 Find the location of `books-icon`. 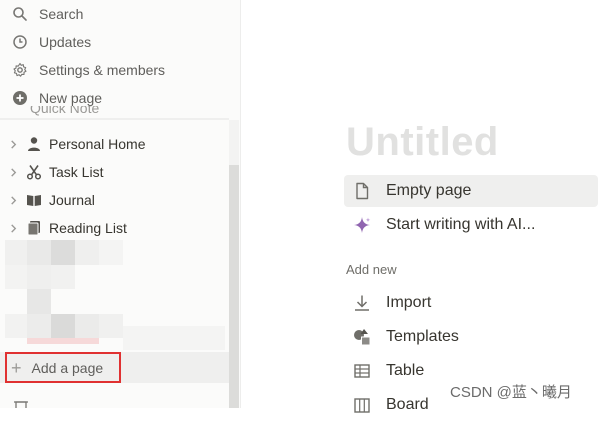

books-icon is located at coordinates (34, 228).